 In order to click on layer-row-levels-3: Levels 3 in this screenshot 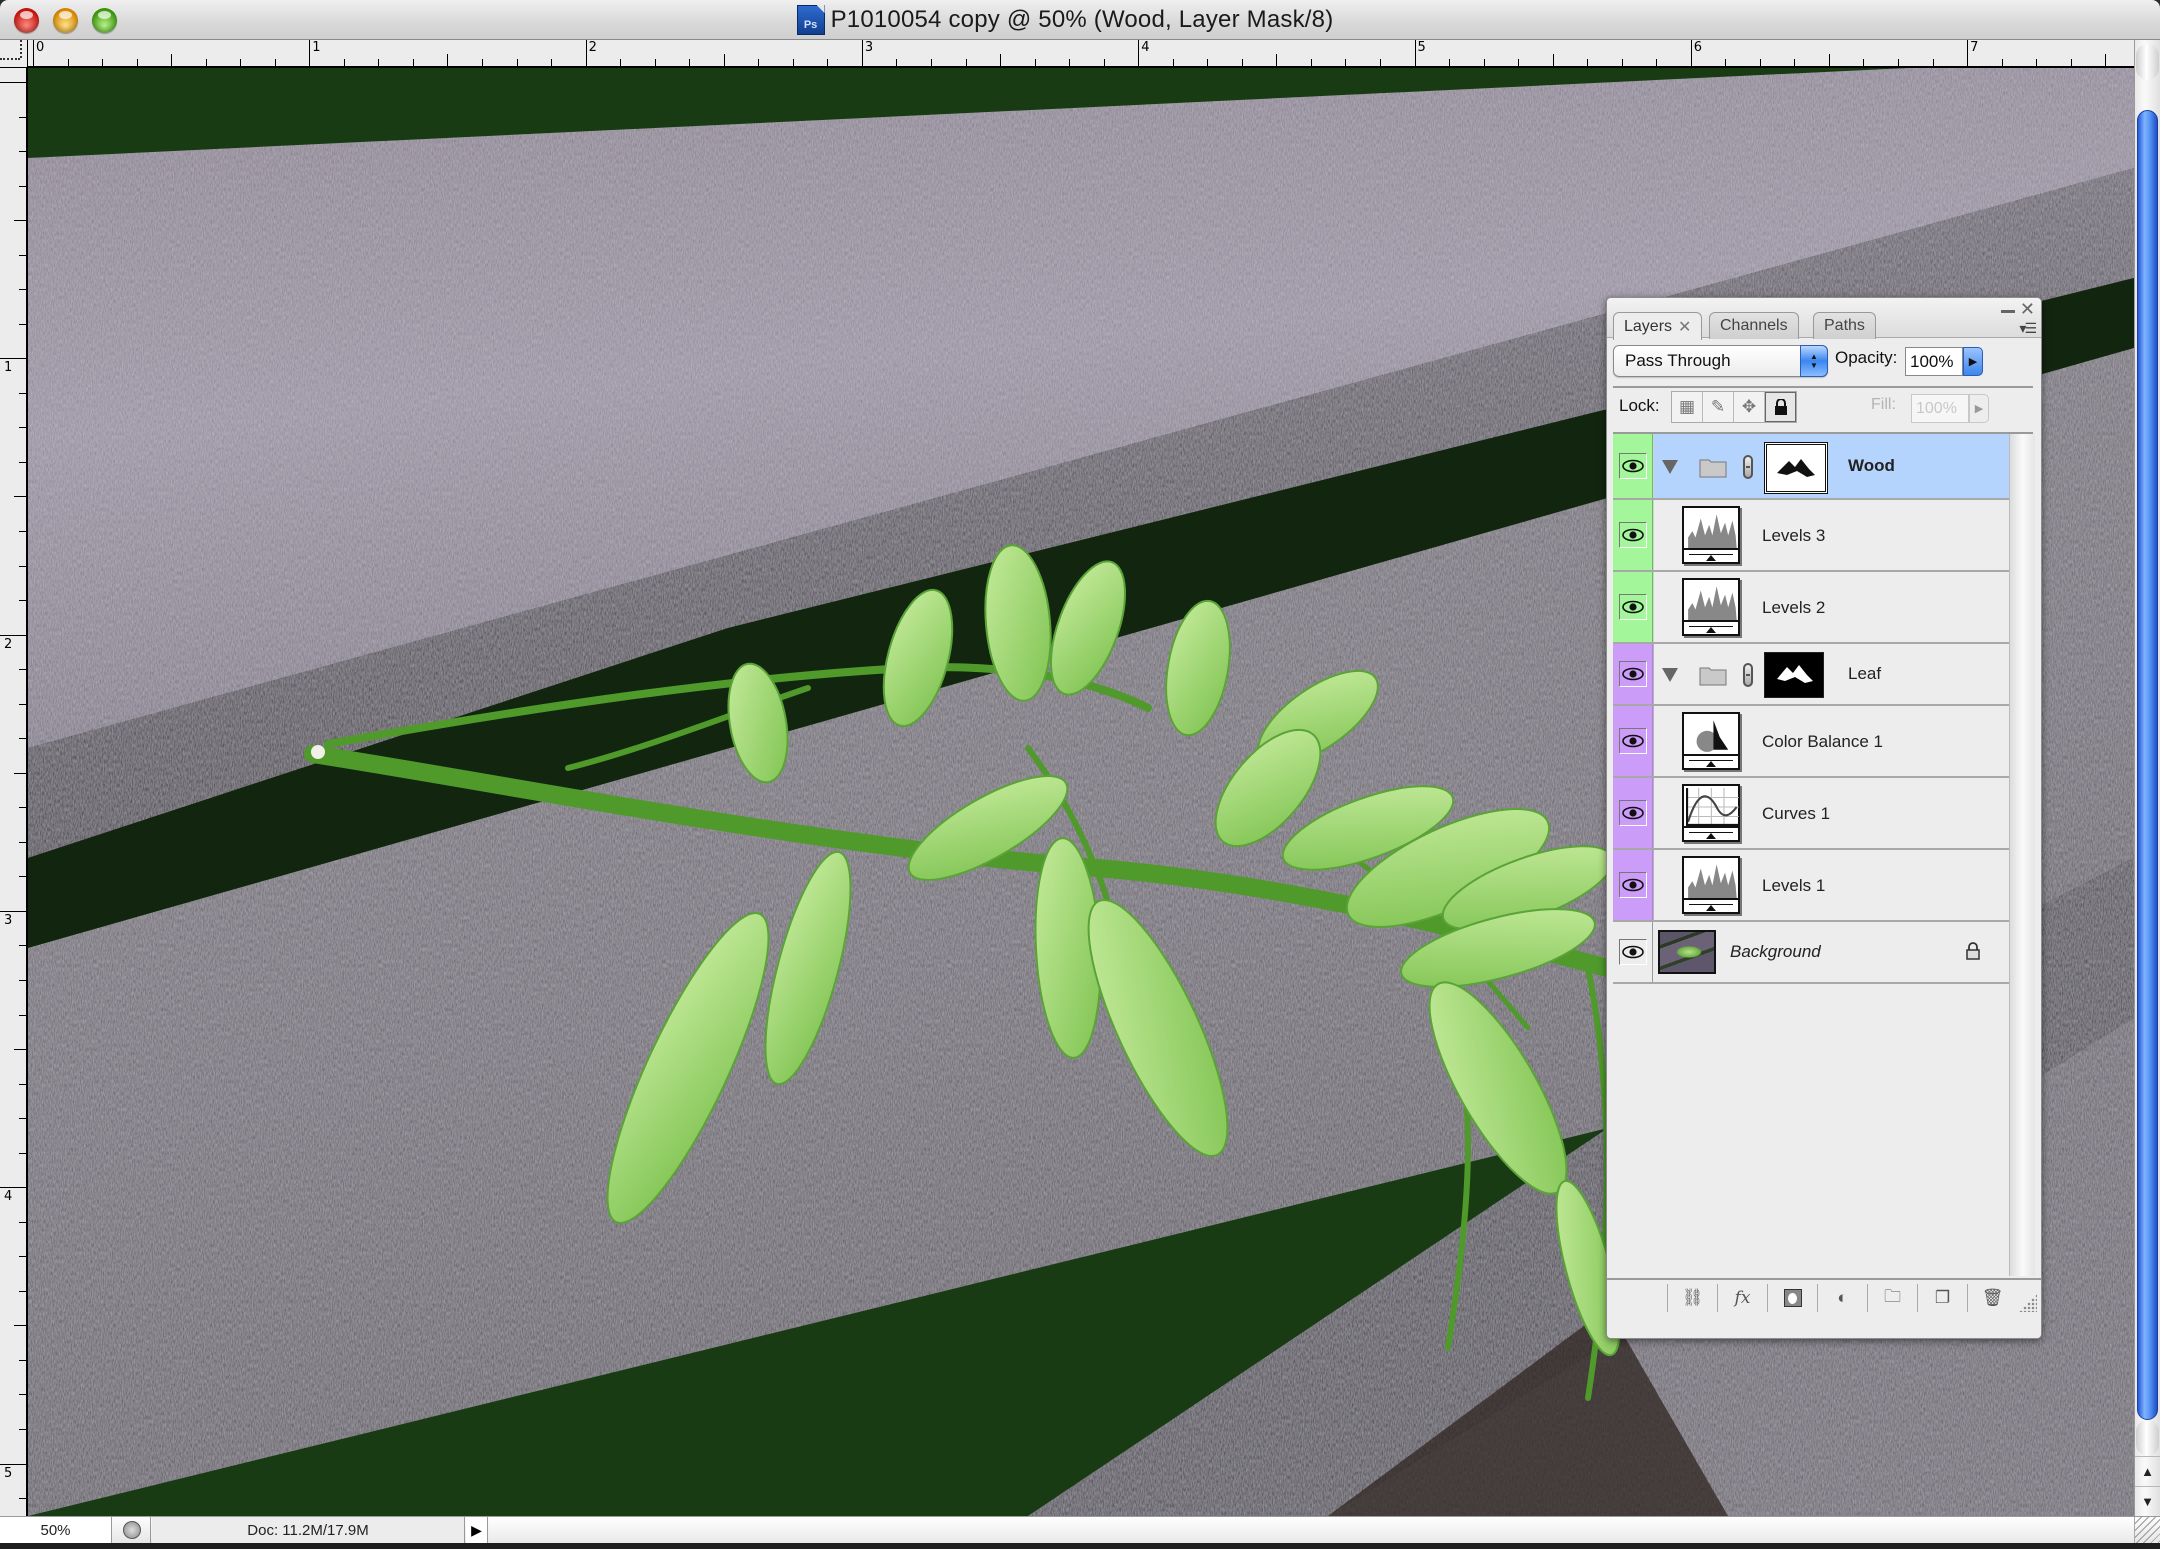, I will do `click(1811, 536)`.